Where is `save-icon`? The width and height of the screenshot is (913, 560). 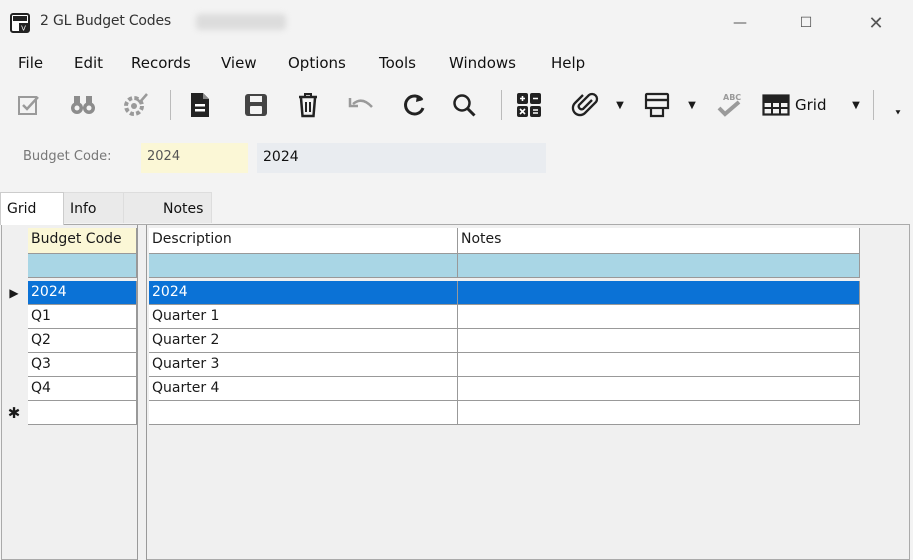
save-icon is located at coordinates (256, 105).